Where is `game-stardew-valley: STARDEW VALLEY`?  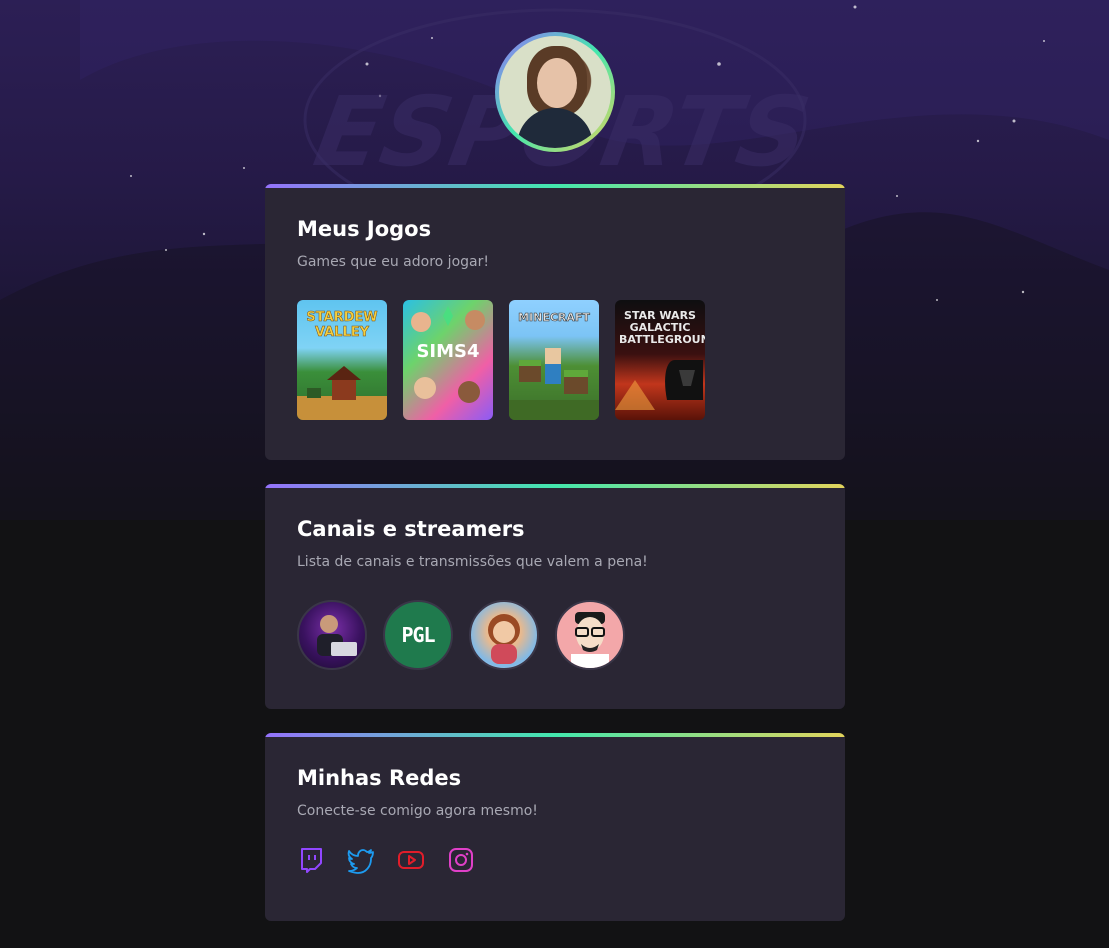
game-stardew-valley: STARDEW VALLEY is located at coordinates (342, 360).